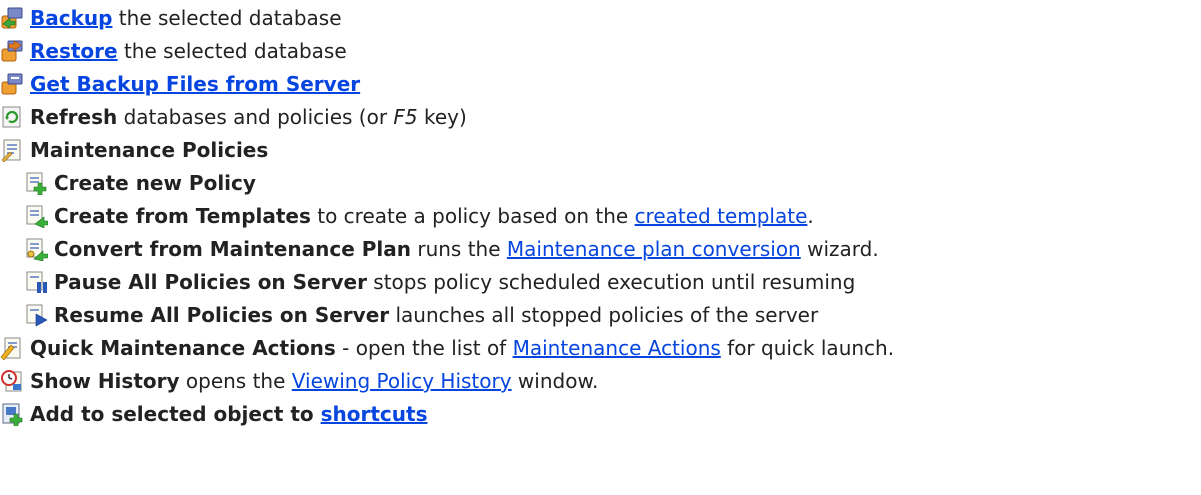 This screenshot has width=1201, height=495. Describe the element at coordinates (227, 18) in the screenshot. I see `backup-description: the selected database` at that location.